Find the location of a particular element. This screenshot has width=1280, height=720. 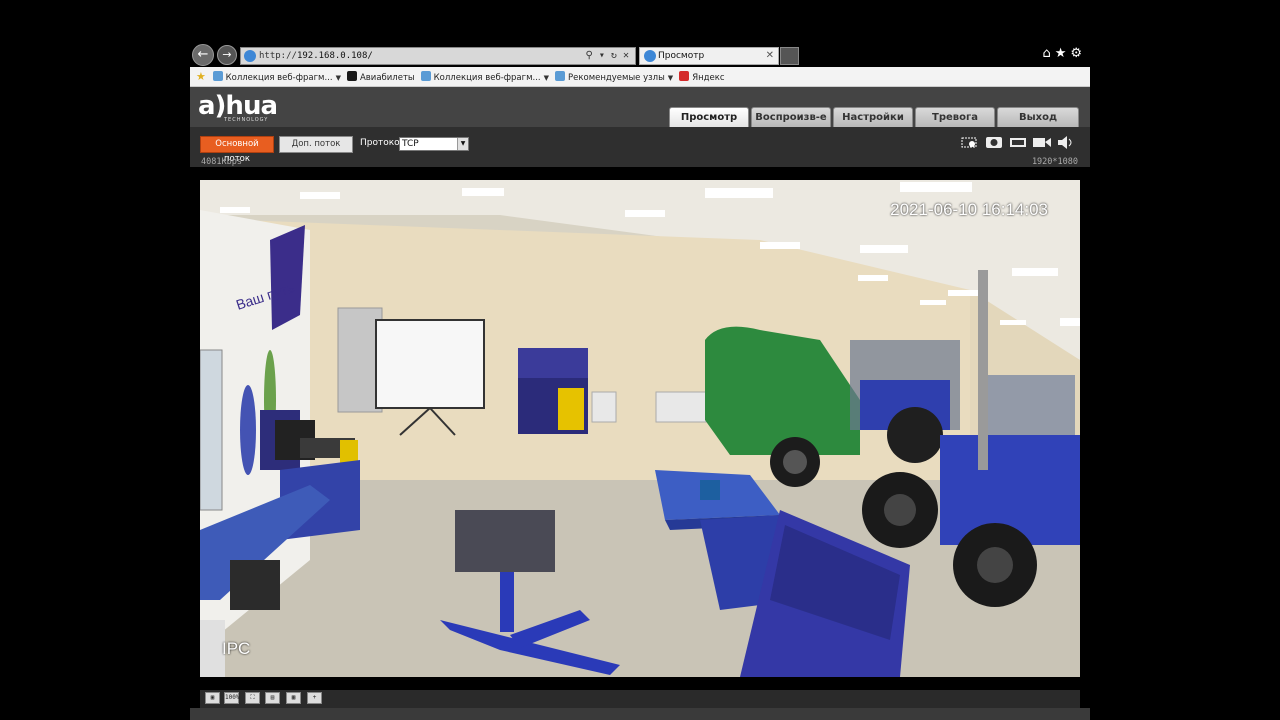

url-prefix: http:// is located at coordinates (278, 56).